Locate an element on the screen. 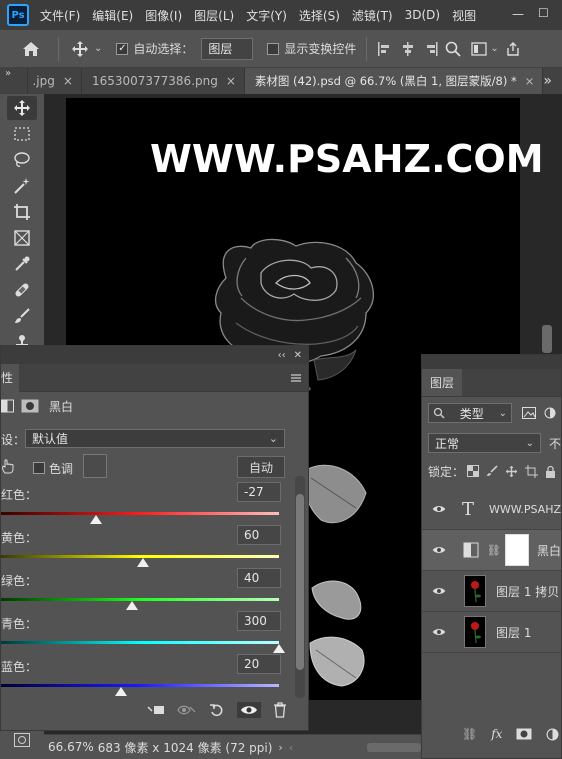  link-icon: ⛓ is located at coordinates (494, 550).